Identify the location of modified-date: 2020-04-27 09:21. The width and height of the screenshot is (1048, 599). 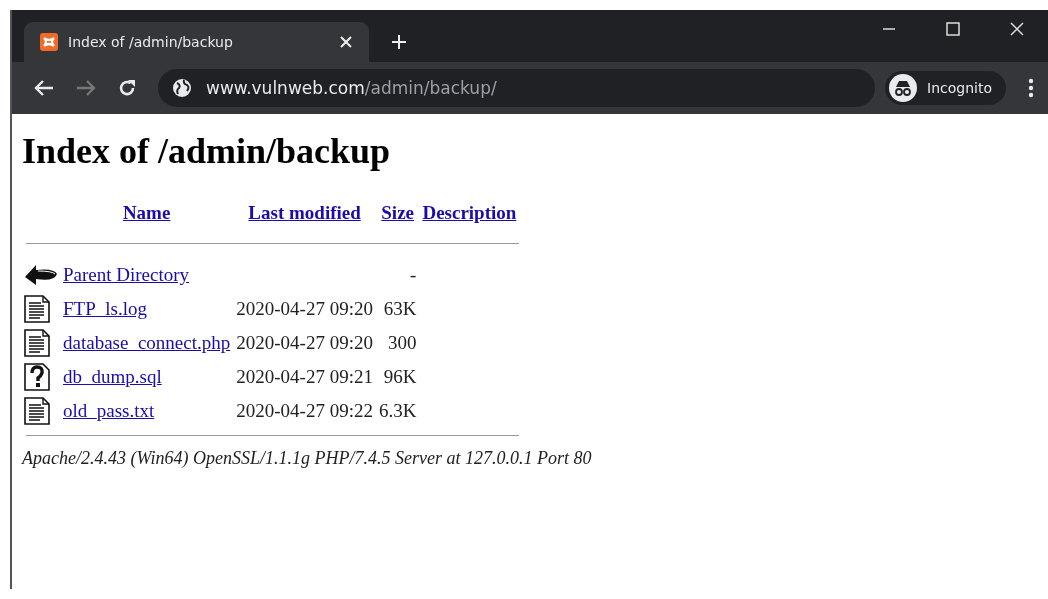
(304, 377).